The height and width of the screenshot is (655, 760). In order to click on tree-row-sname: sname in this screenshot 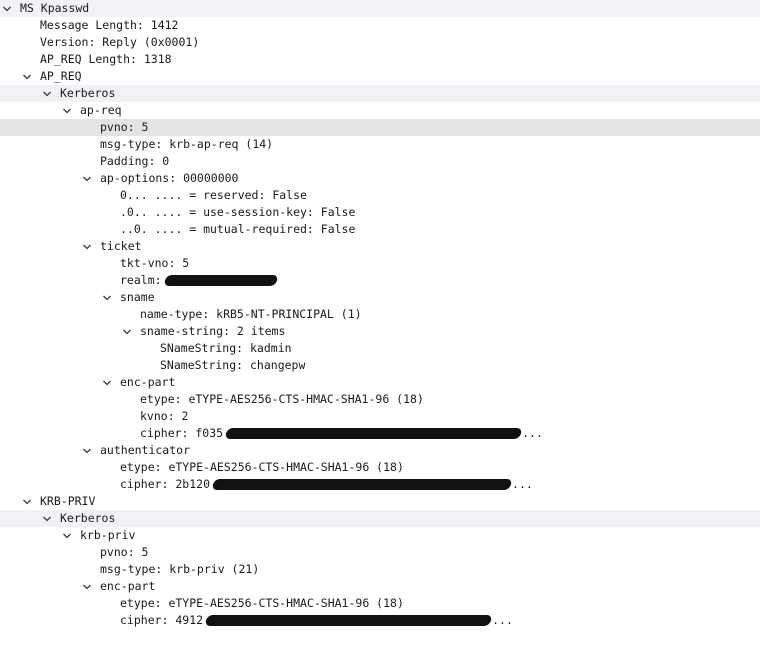, I will do `click(380, 297)`.